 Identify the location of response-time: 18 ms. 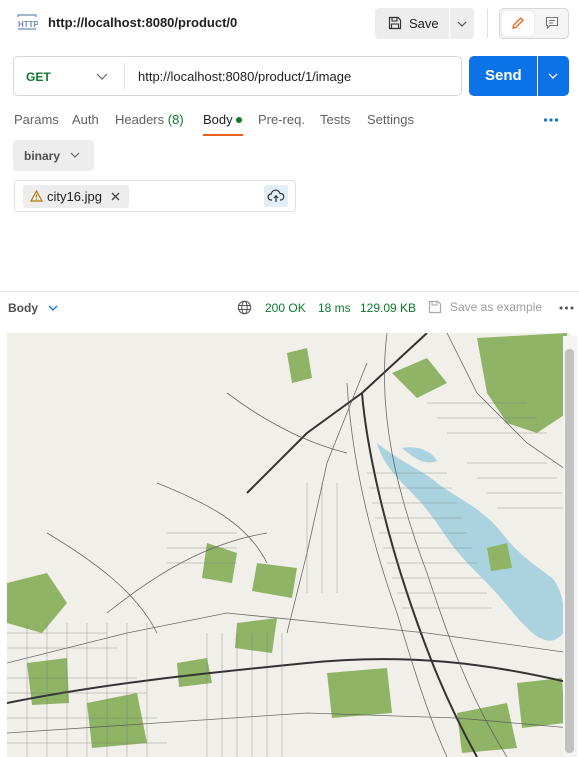
(334, 308).